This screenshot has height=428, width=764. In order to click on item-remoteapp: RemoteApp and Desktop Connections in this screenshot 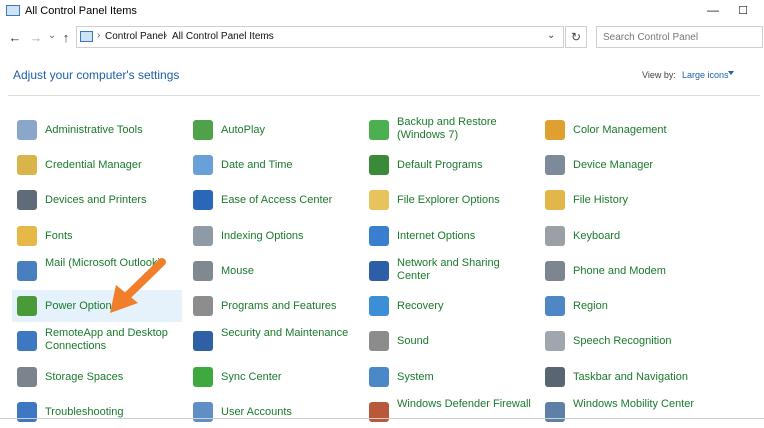, I will do `click(97, 341)`.